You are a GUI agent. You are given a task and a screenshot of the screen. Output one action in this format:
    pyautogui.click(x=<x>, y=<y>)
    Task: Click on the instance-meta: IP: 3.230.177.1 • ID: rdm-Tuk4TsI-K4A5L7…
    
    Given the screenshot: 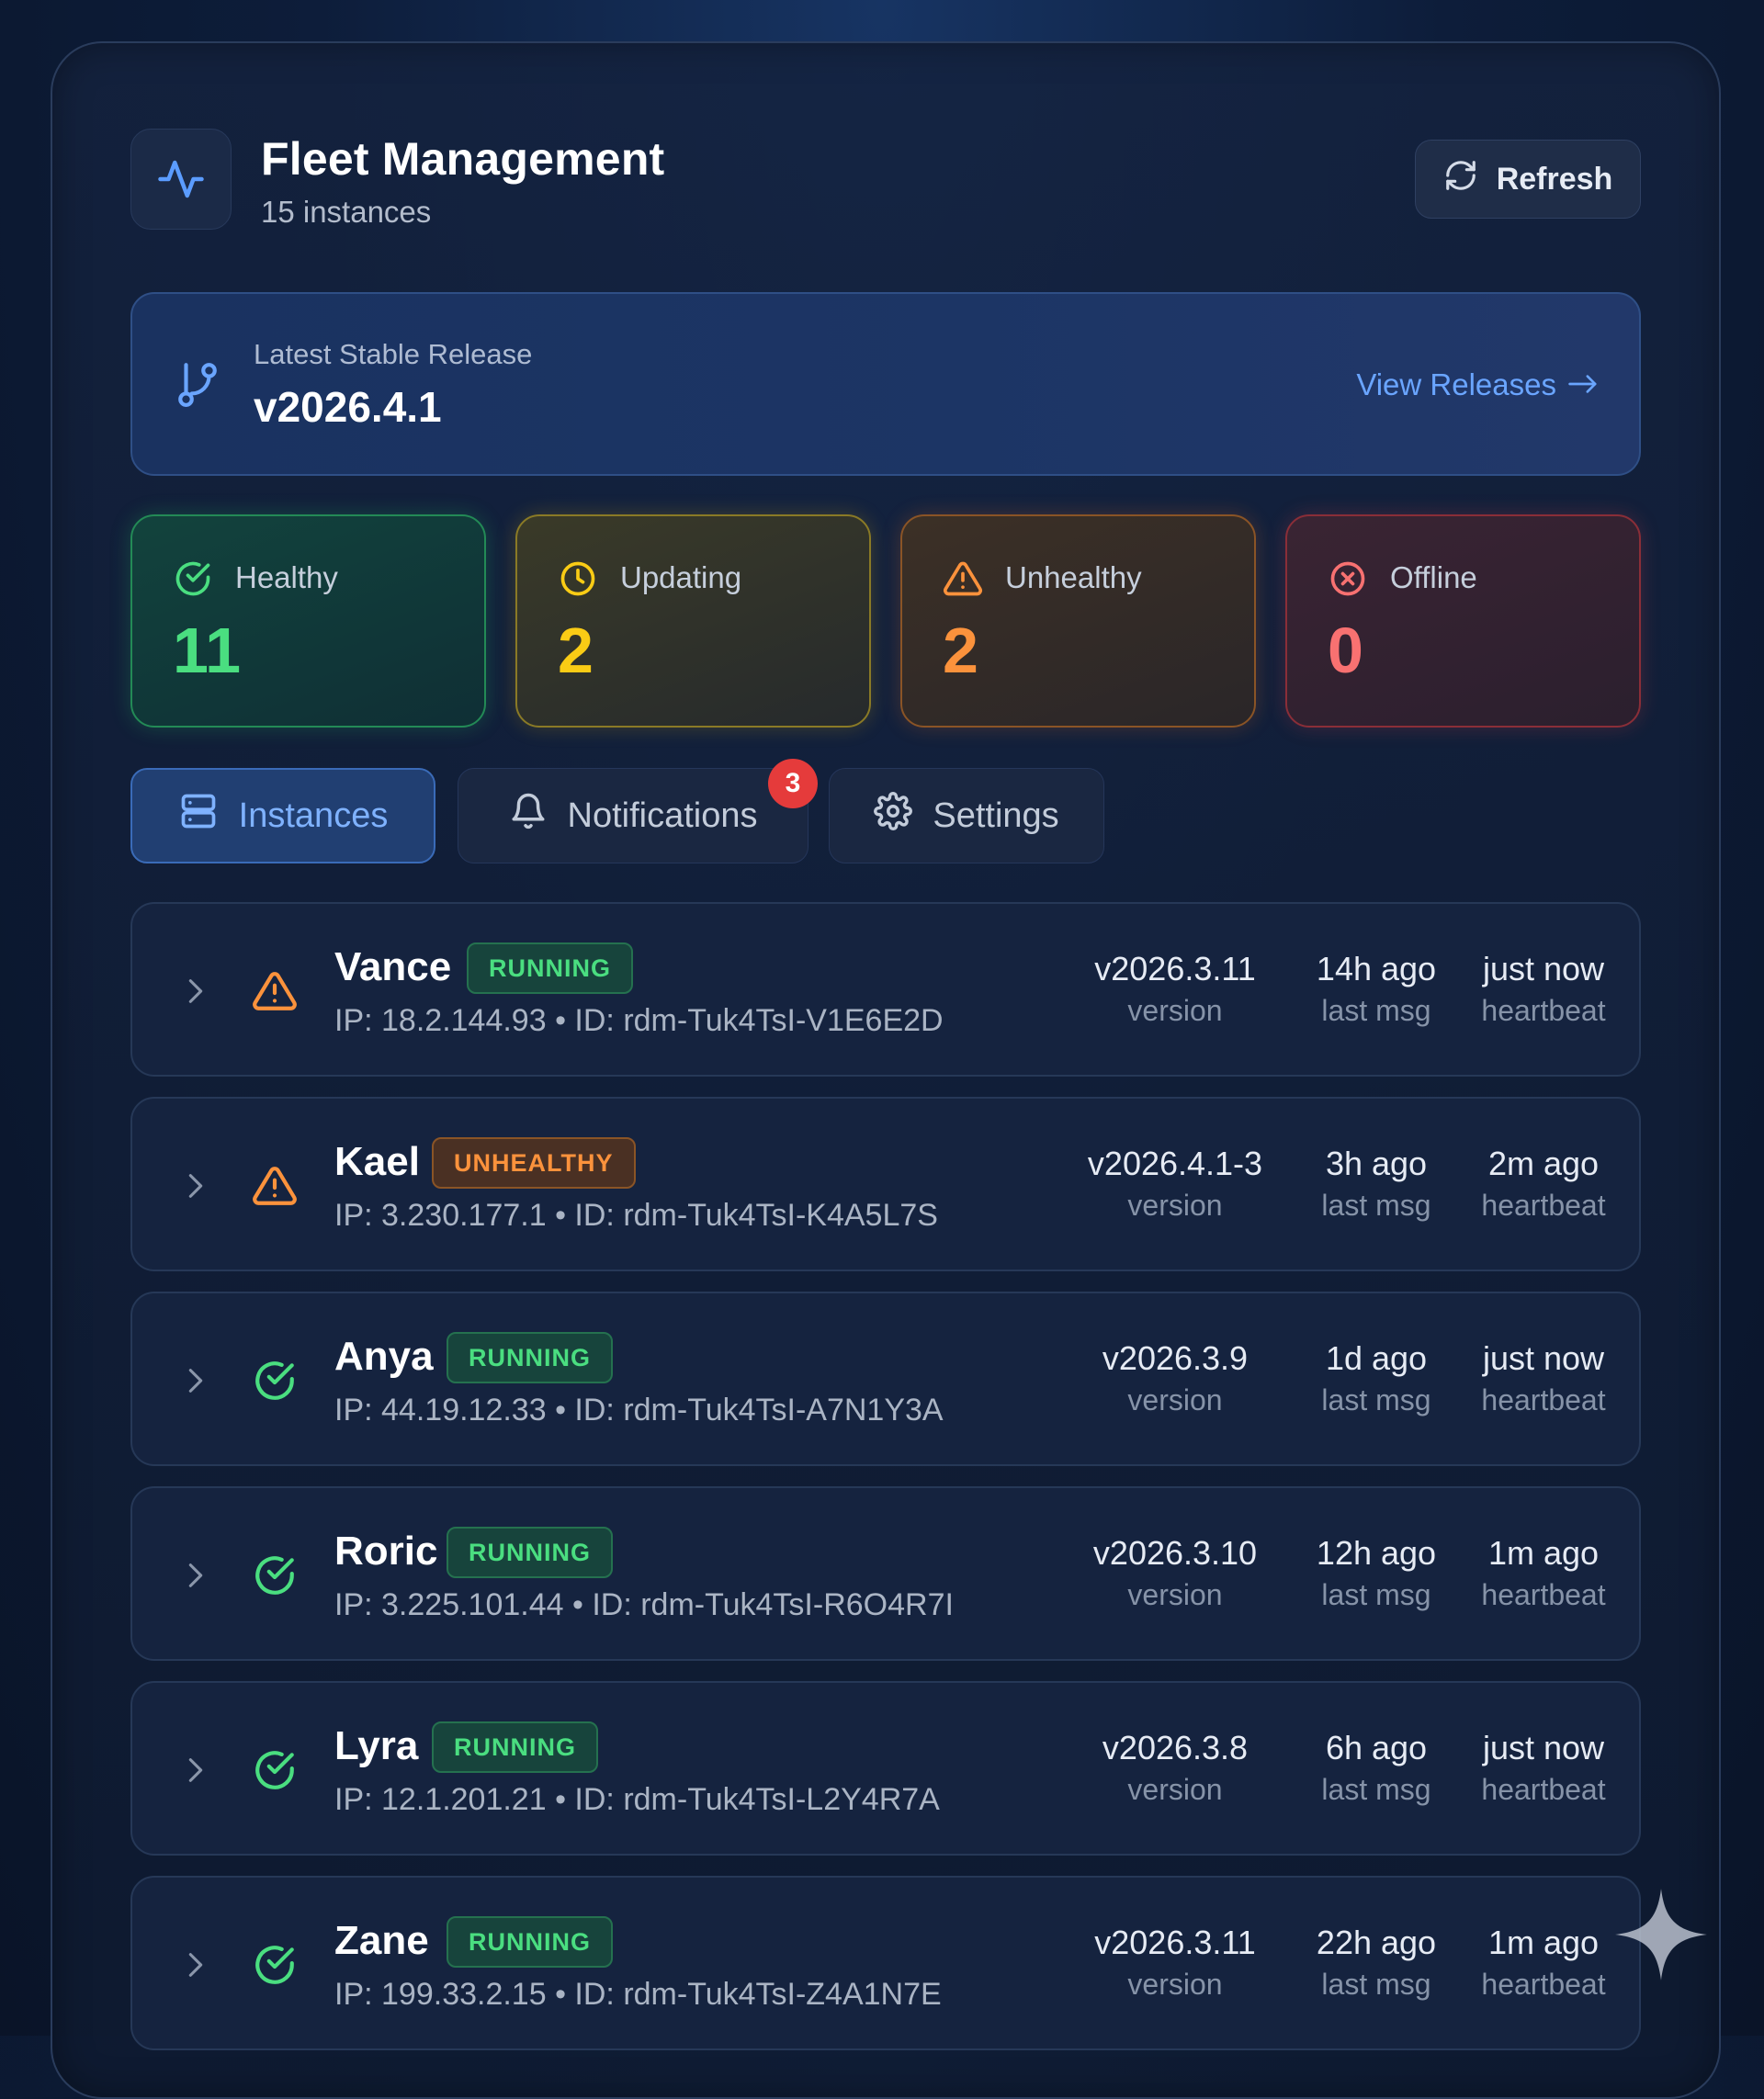 What is the action you would take?
    pyautogui.click(x=636, y=1215)
    